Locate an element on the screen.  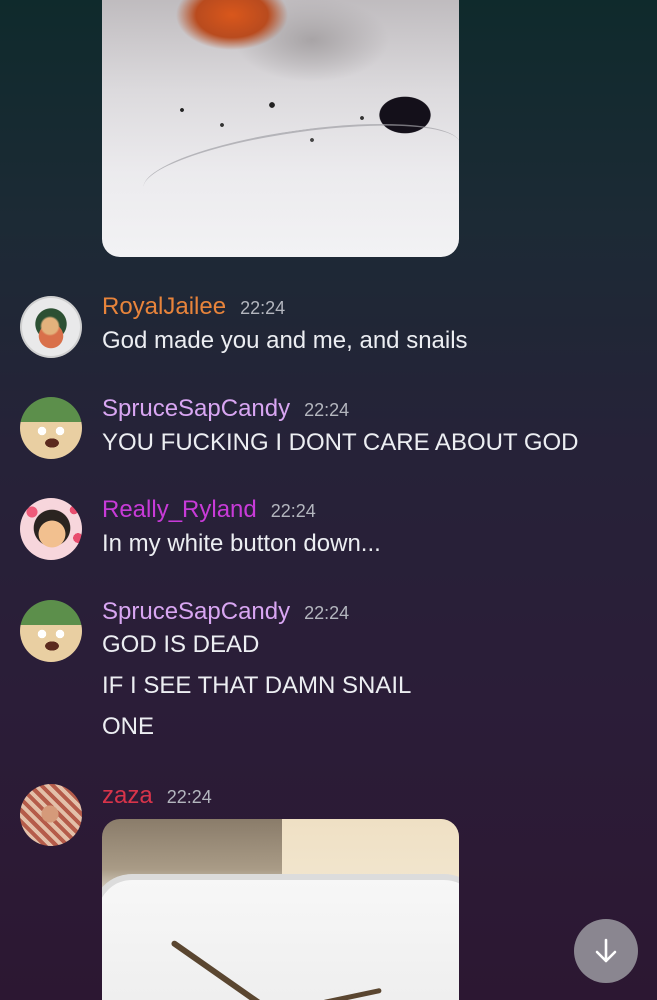
message-header: RoyalJailee 22:24 is located at coordinates (193, 307).